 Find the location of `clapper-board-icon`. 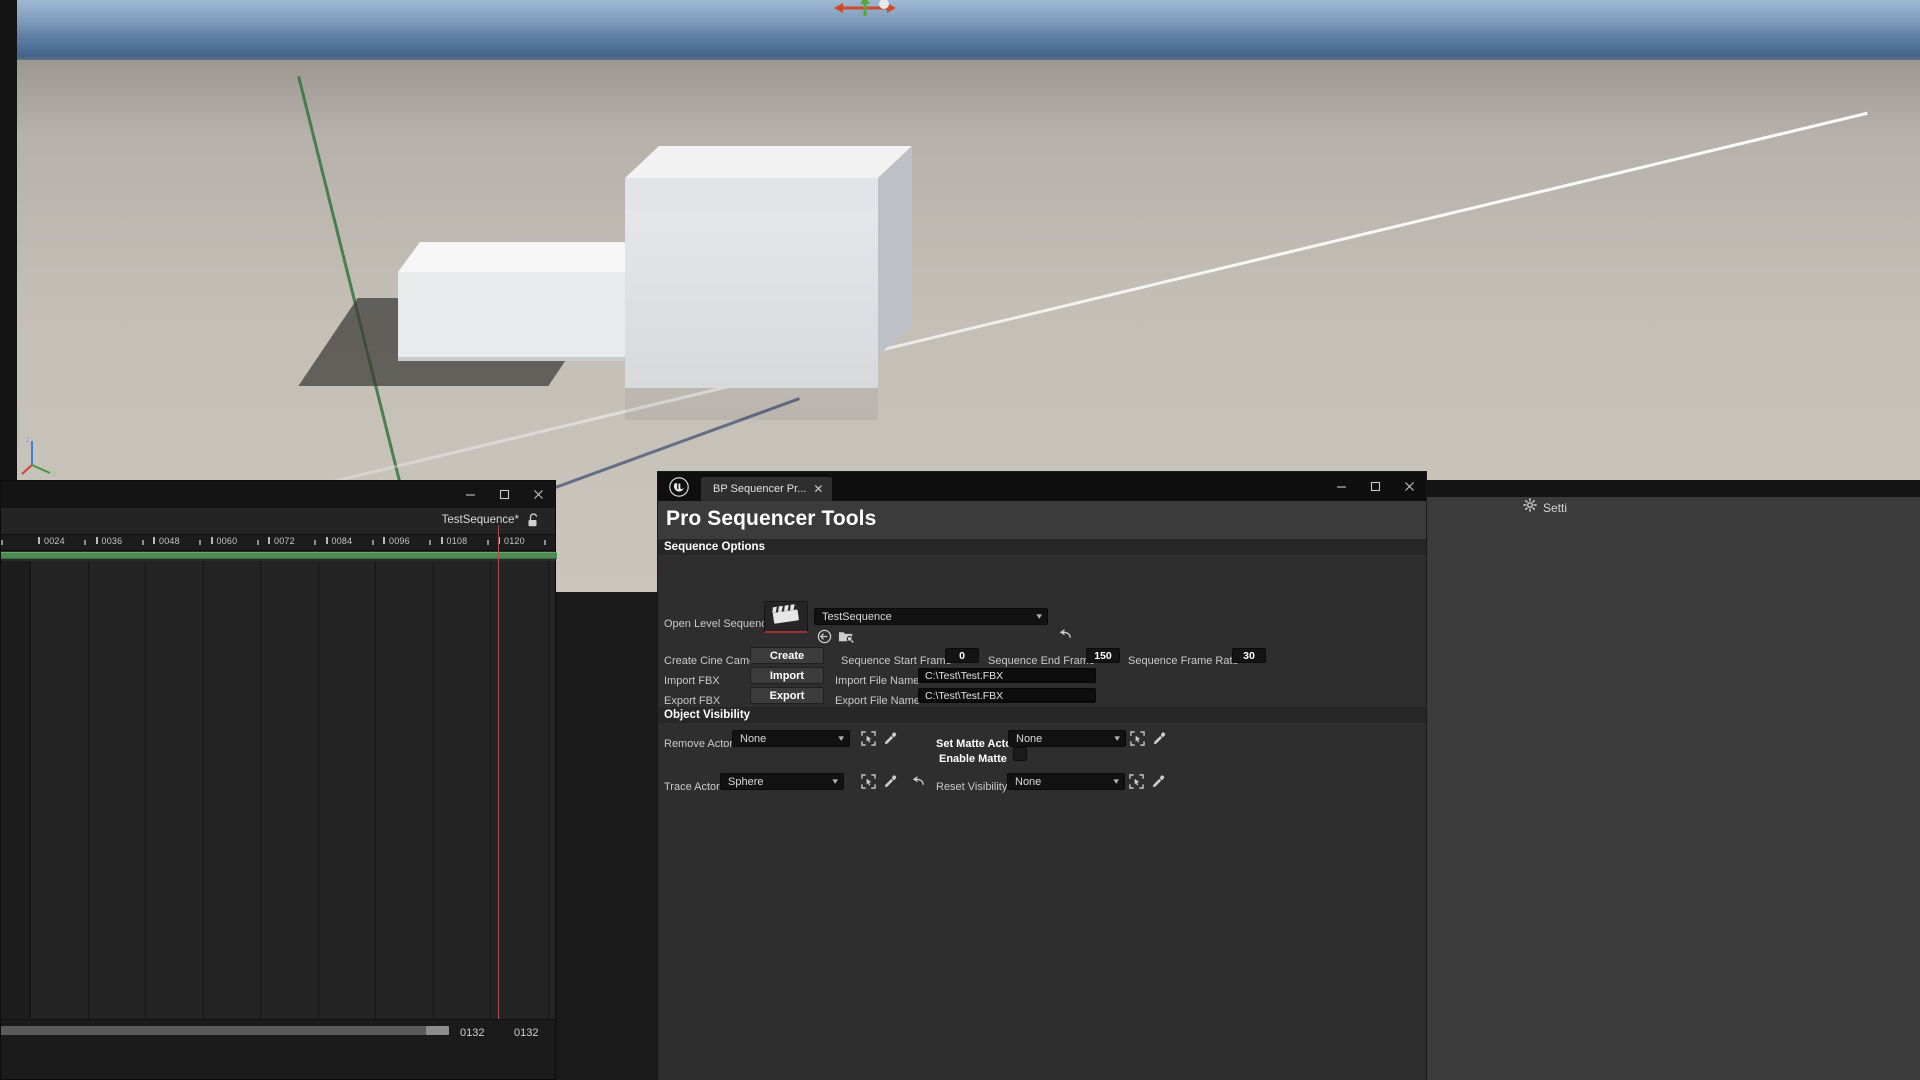

clapper-board-icon is located at coordinates (786, 616).